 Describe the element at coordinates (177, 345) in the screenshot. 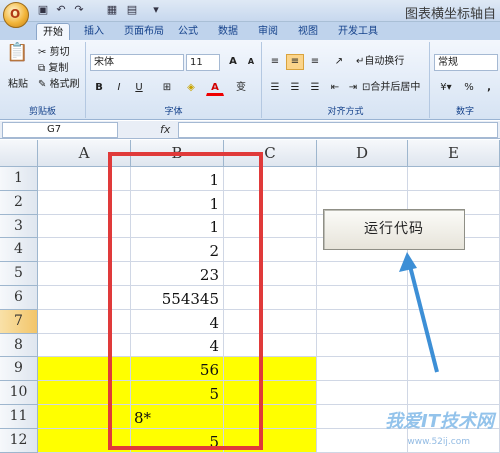

I see `cell-B8: 4` at that location.